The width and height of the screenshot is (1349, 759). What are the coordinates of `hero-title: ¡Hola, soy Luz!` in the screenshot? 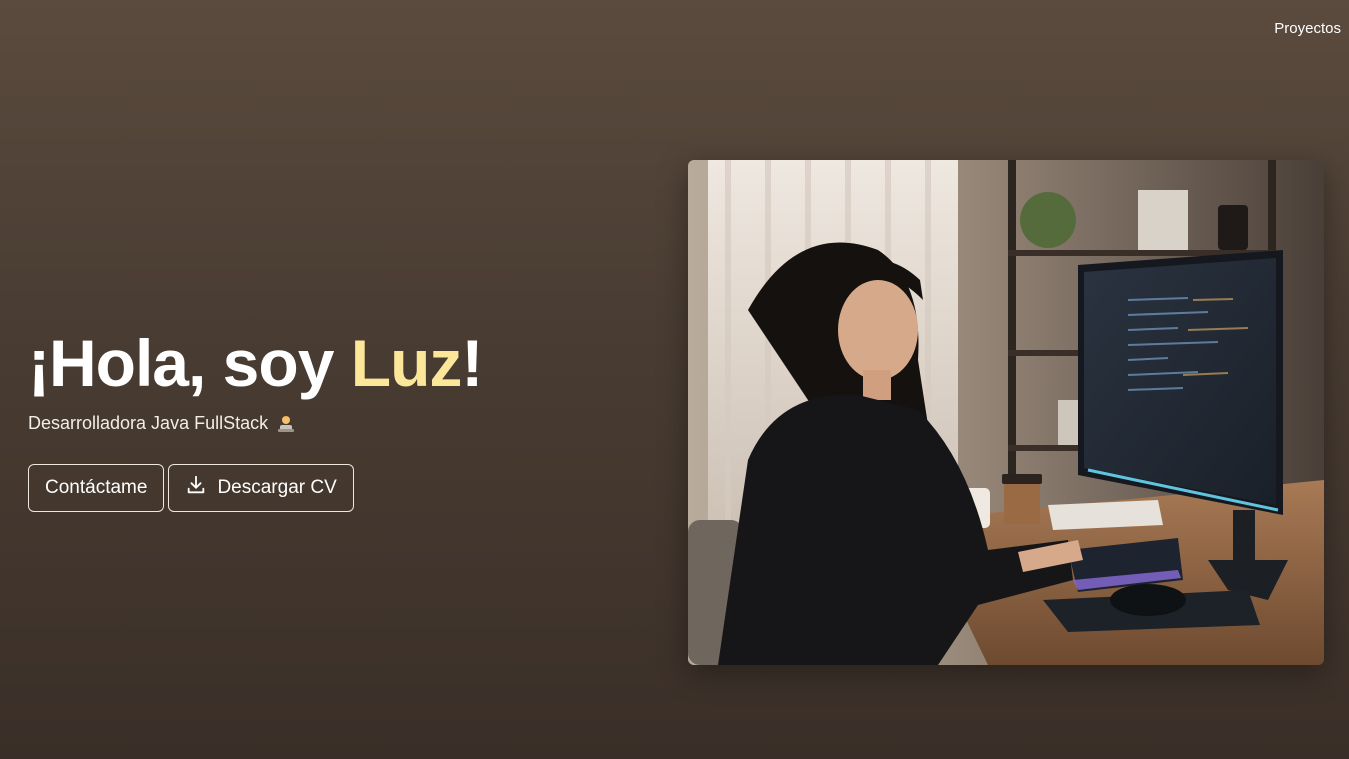 It's located at (255, 363).